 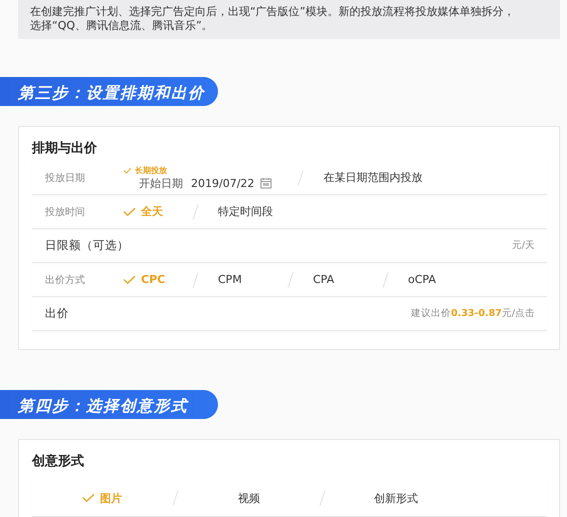 I want to click on step-banner: 第三步：设置排期和出价, so click(x=109, y=91).